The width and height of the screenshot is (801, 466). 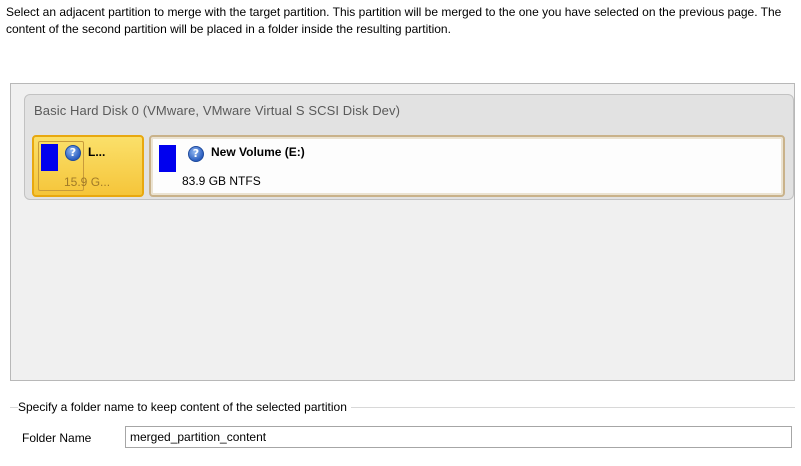 I want to click on partition-name: New Volume (E:), so click(x=258, y=152).